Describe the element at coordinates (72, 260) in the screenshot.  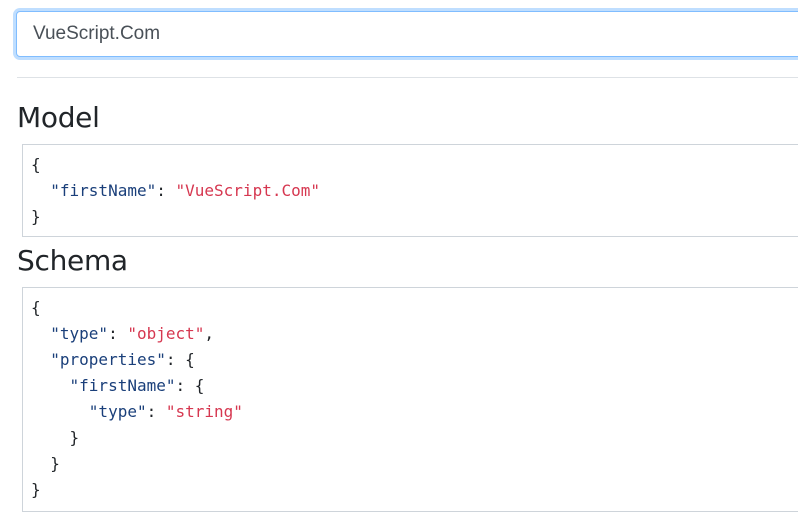
I see `schema-title: Schema` at that location.